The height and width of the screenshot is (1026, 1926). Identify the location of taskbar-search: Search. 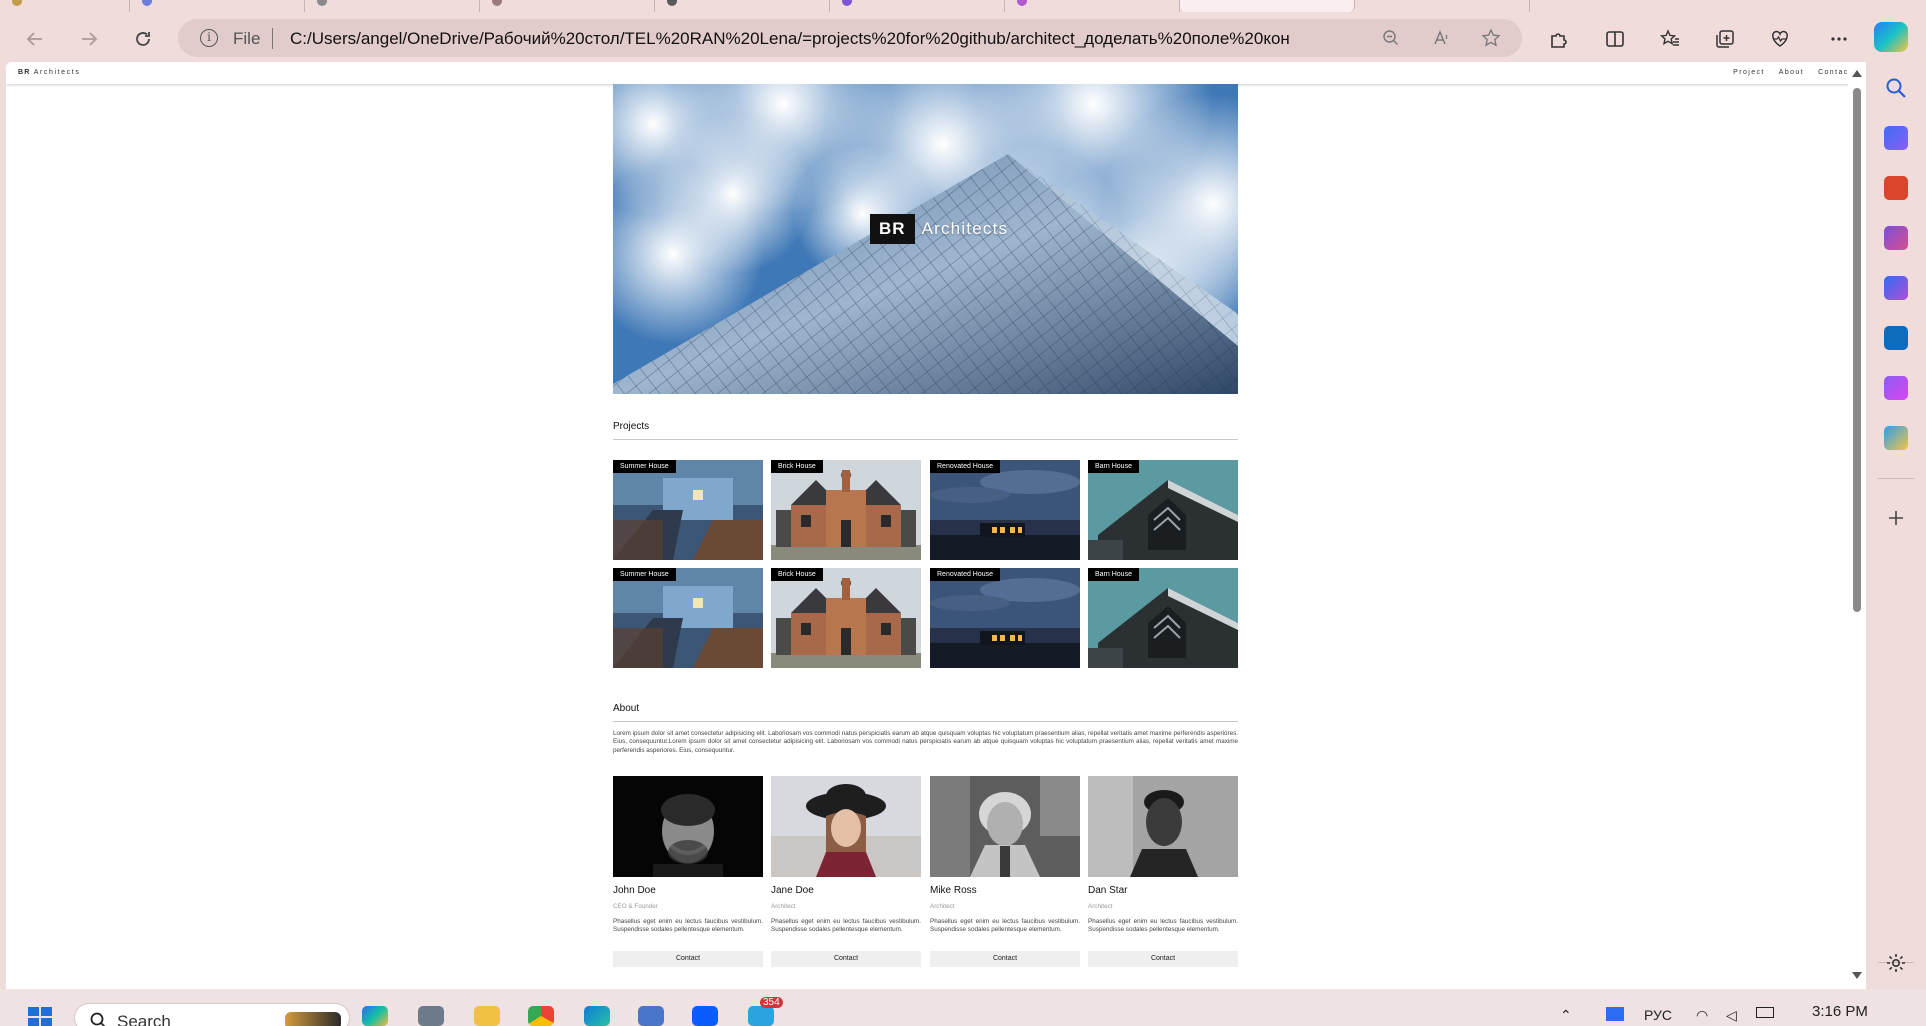
(212, 1014).